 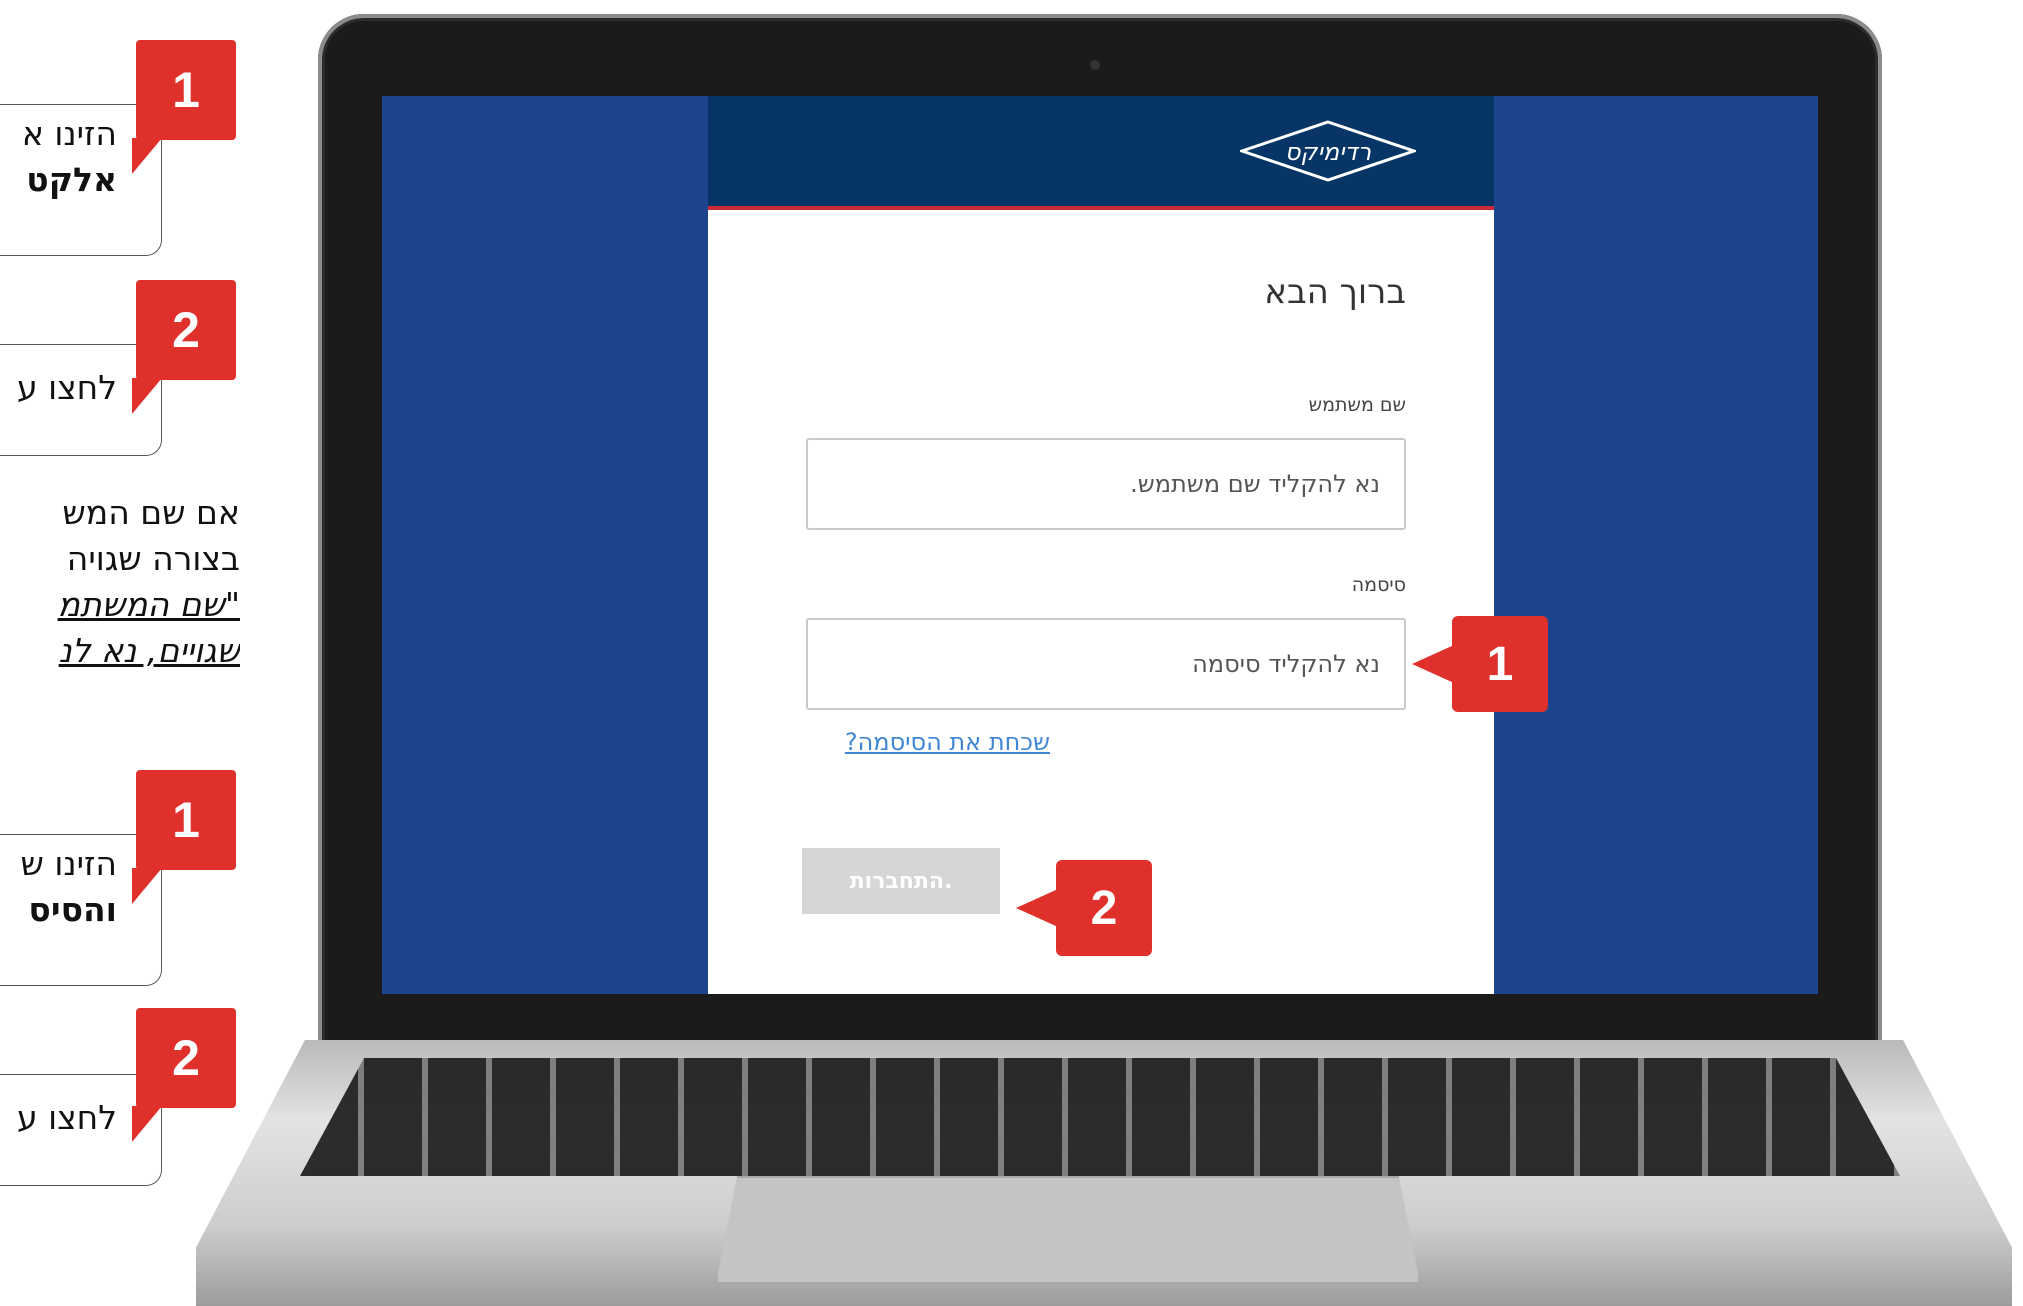 What do you see at coordinates (1480, 664) in the screenshot?
I see `password-step-badge: 1` at bounding box center [1480, 664].